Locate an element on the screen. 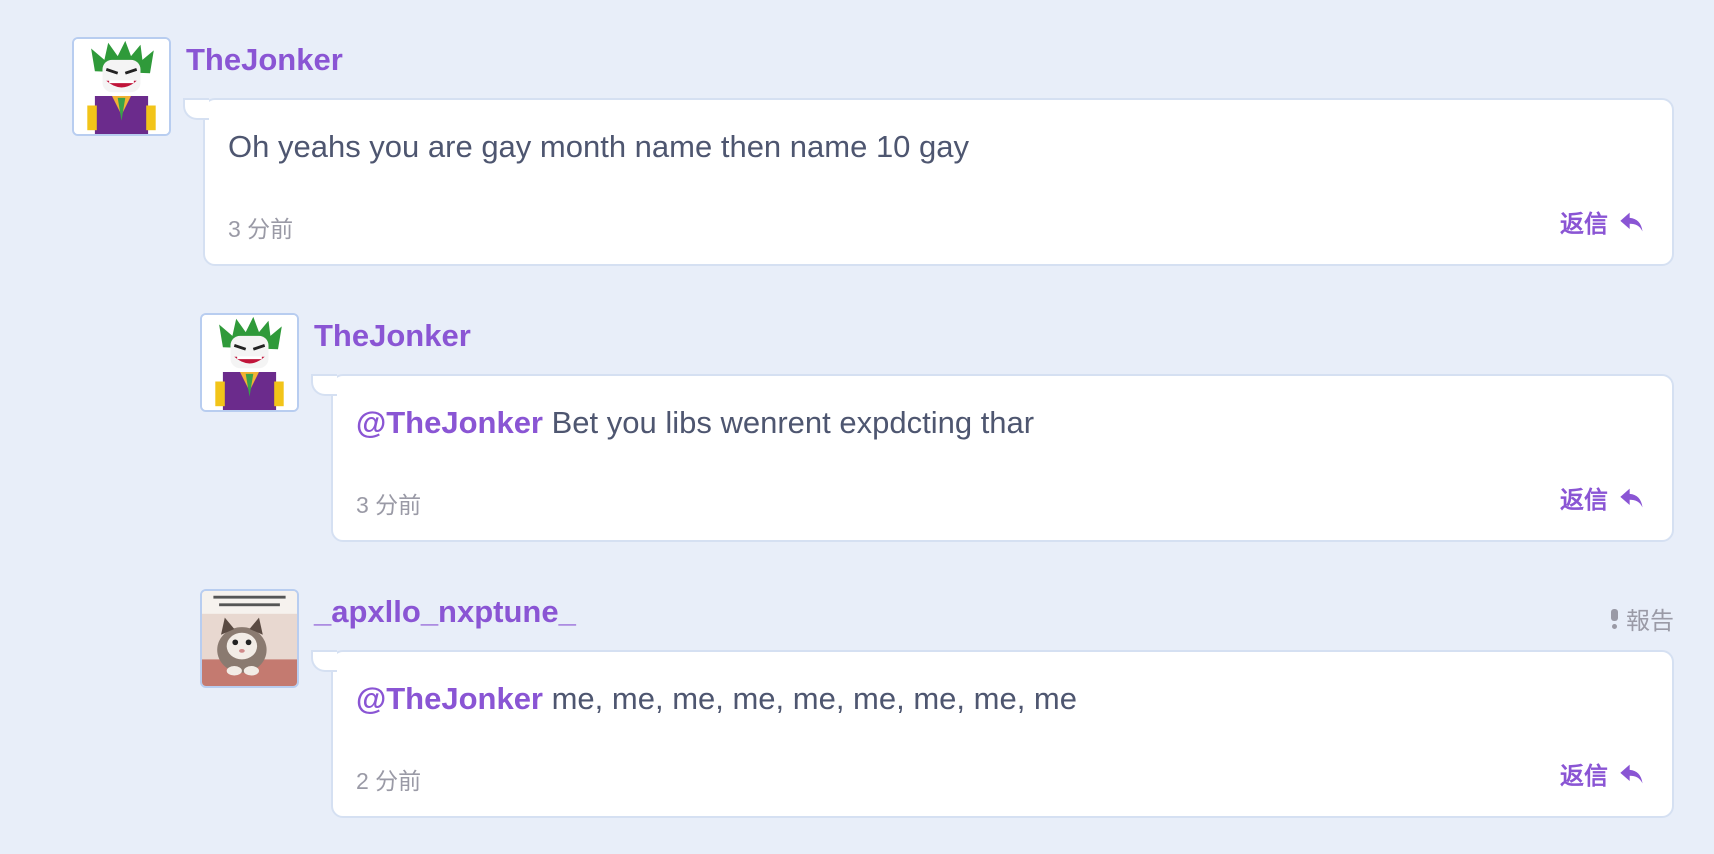 This screenshot has height=854, width=1714. report-button: 報告 is located at coordinates (1642, 618).